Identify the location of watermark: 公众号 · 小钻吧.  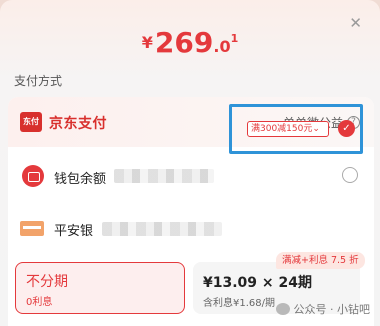
(323, 309).